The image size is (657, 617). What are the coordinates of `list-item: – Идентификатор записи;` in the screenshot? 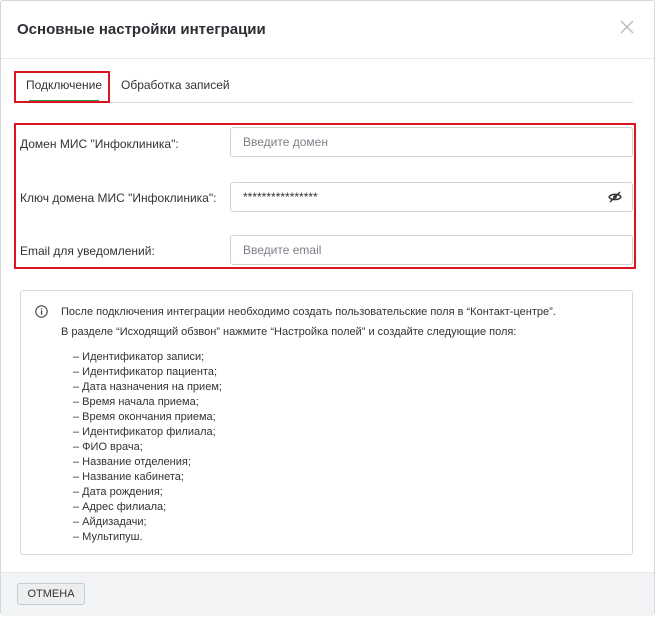 It's located at (139, 357).